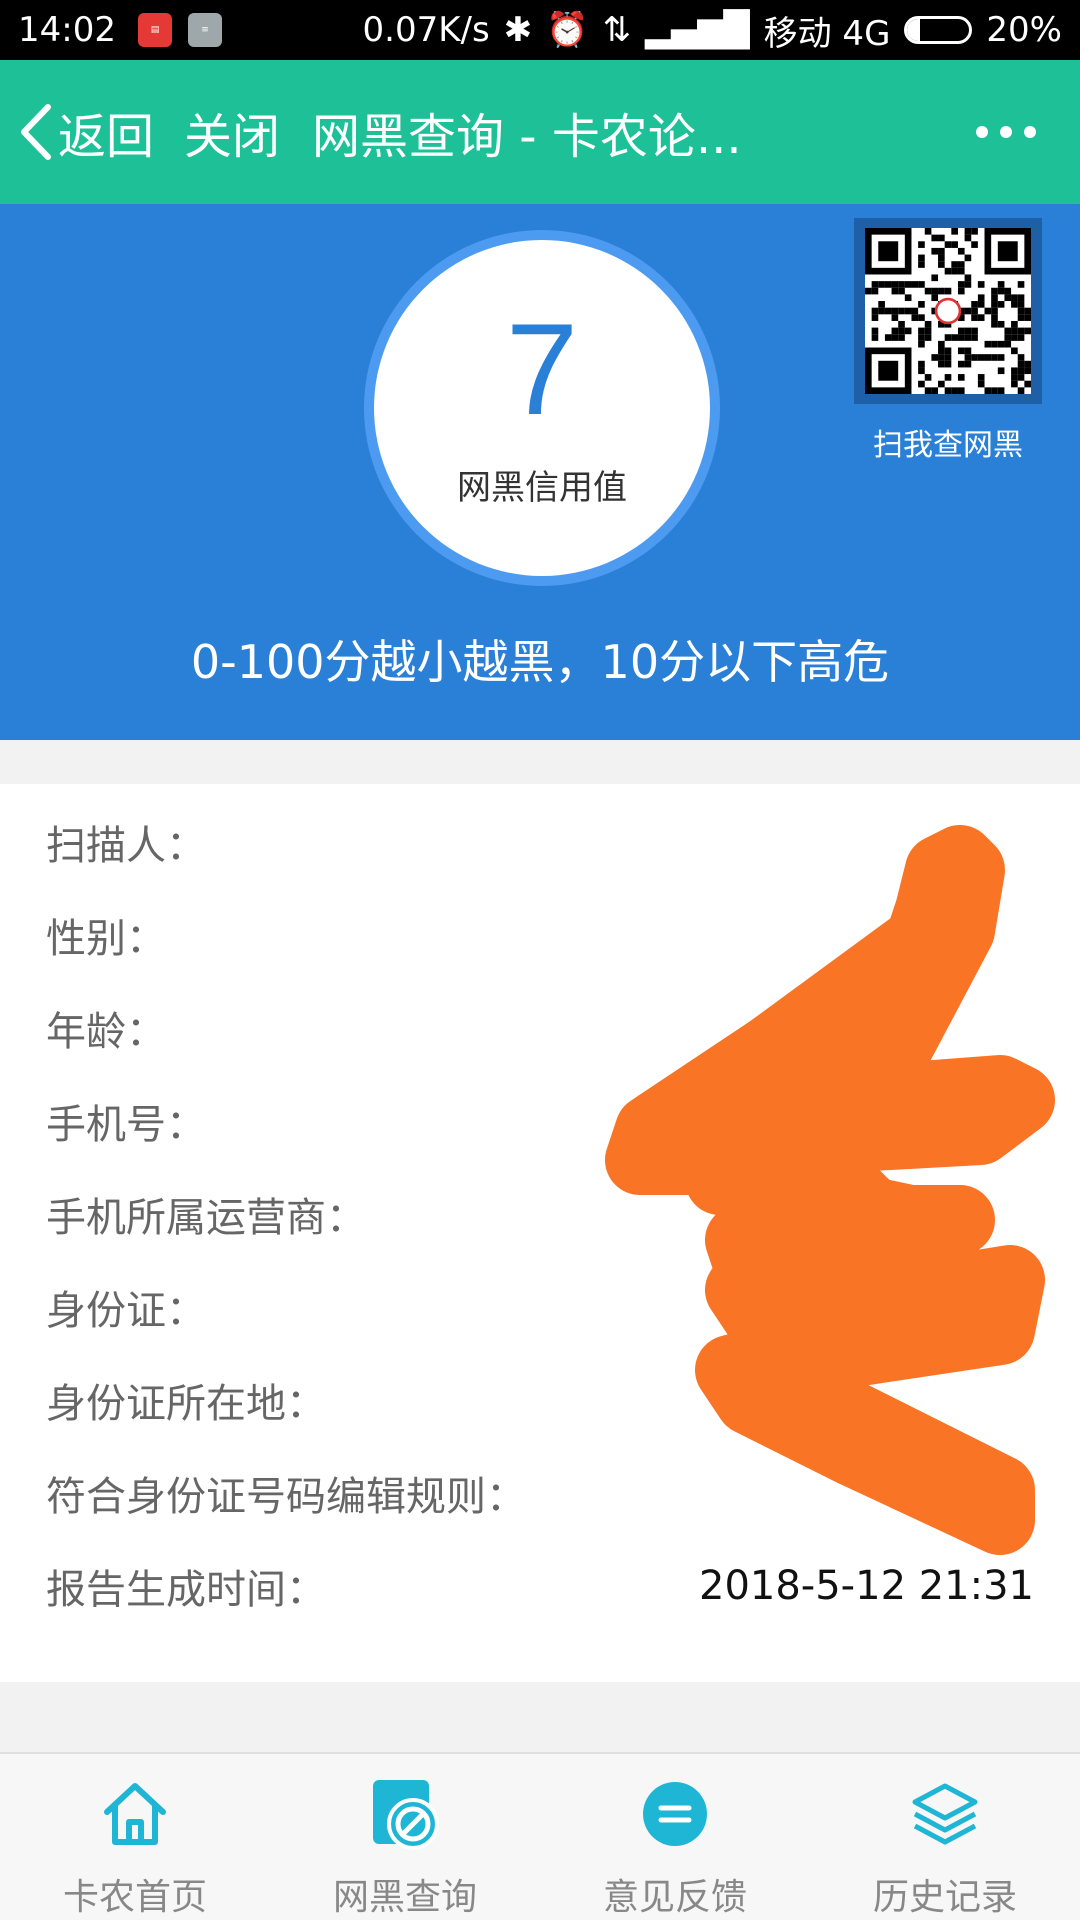 This screenshot has width=1080, height=1920. Describe the element at coordinates (186, 1404) in the screenshot. I see `info-label: 身份证所在地：` at that location.